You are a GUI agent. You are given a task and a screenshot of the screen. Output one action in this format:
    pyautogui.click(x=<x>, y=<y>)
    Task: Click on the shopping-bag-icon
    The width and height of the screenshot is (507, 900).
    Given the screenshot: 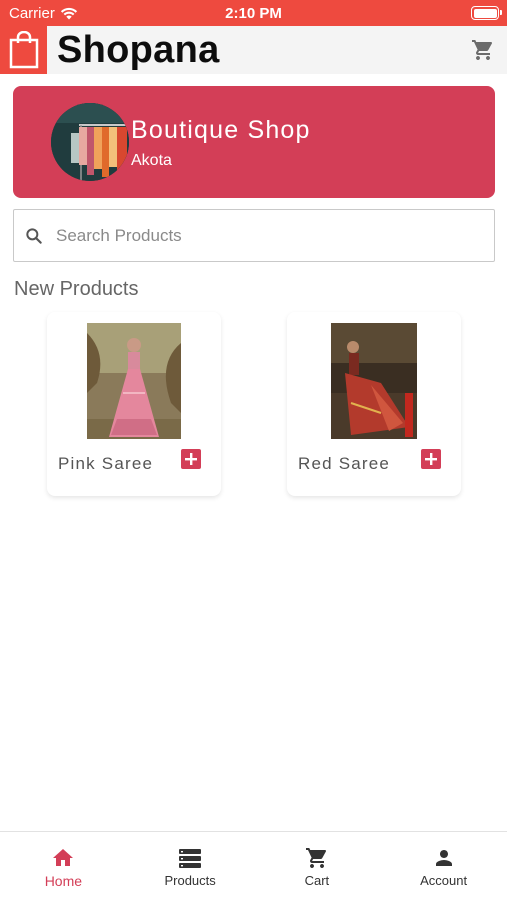 What is the action you would take?
    pyautogui.click(x=23, y=50)
    